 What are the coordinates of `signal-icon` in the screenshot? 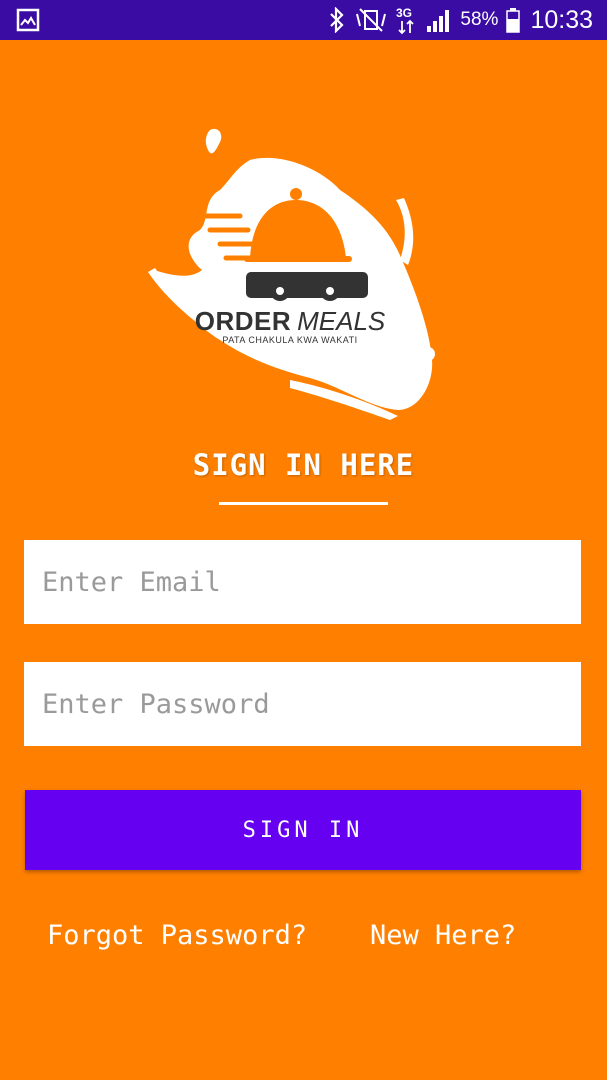 It's located at (439, 20).